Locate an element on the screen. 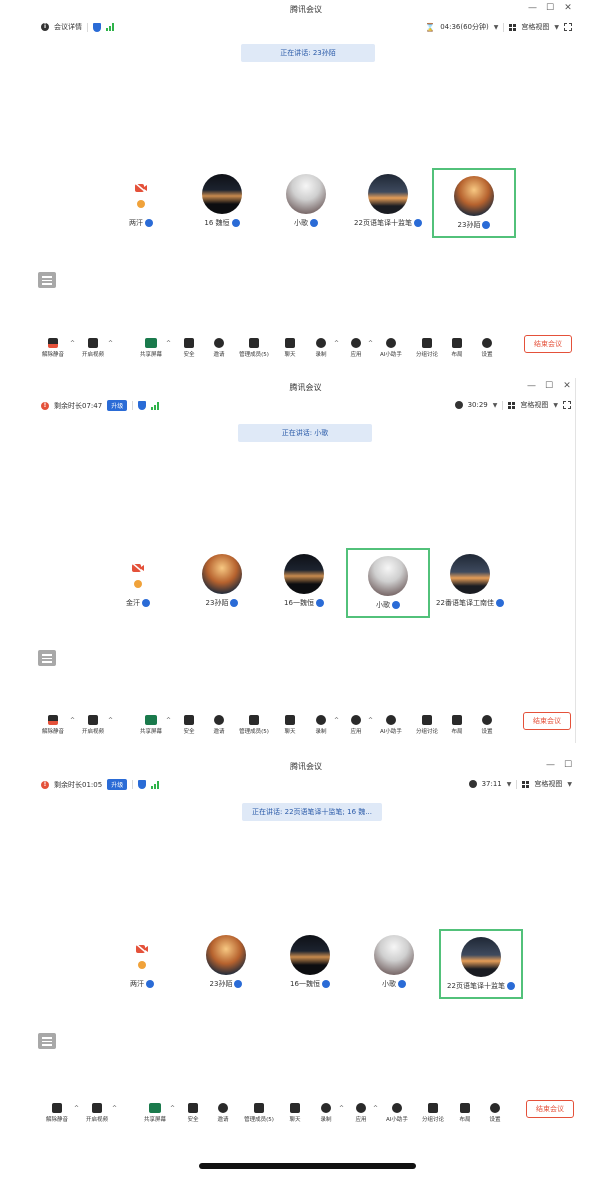 This screenshot has height=1177, width=615. meeting-info-link: 会议详情 is located at coordinates (68, 27).